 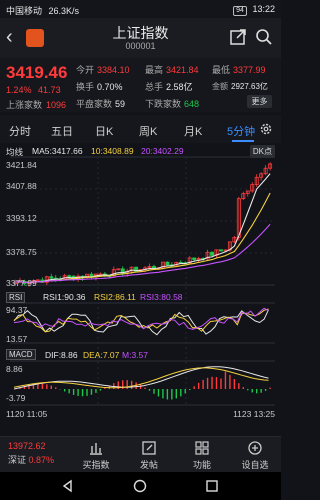 What do you see at coordinates (62, 131) in the screenshot?
I see `tab-five-day: 五日` at bounding box center [62, 131].